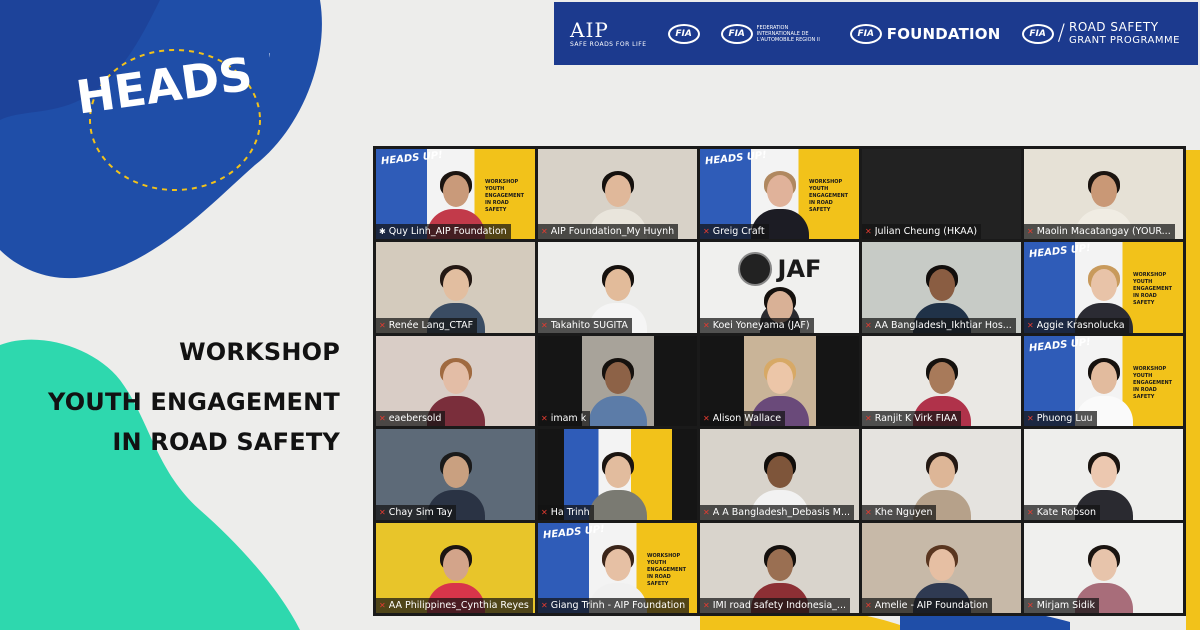 Image resolution: width=1200 pixels, height=630 pixels. I want to click on participant-nameplate: ✱ Quy Linh_AIP Foundation, so click(443, 232).